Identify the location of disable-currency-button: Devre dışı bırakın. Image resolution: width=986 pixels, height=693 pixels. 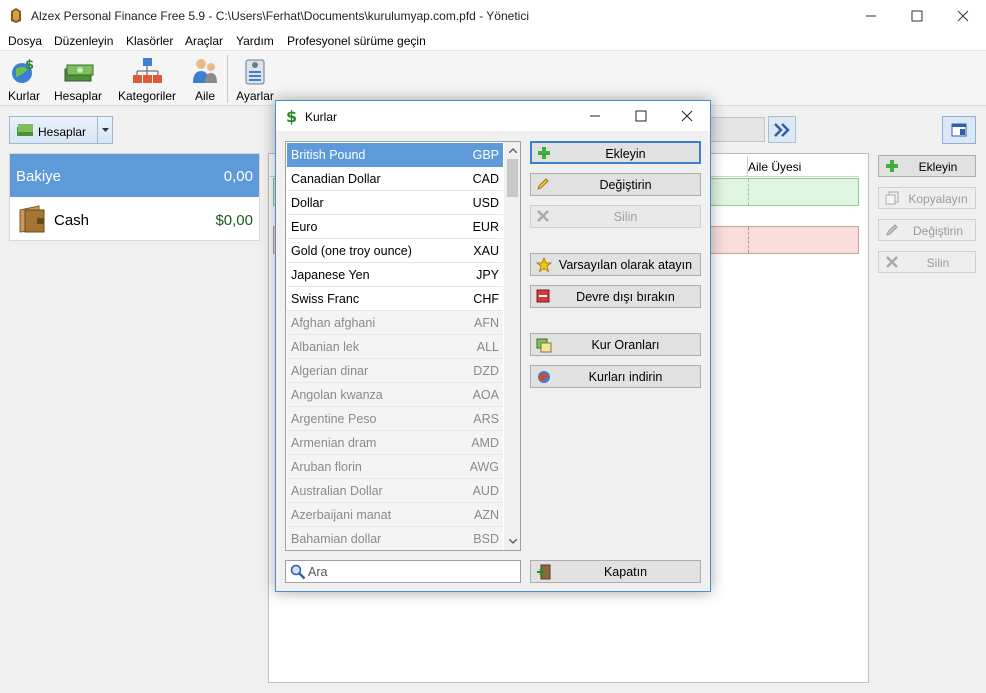
(615, 296).